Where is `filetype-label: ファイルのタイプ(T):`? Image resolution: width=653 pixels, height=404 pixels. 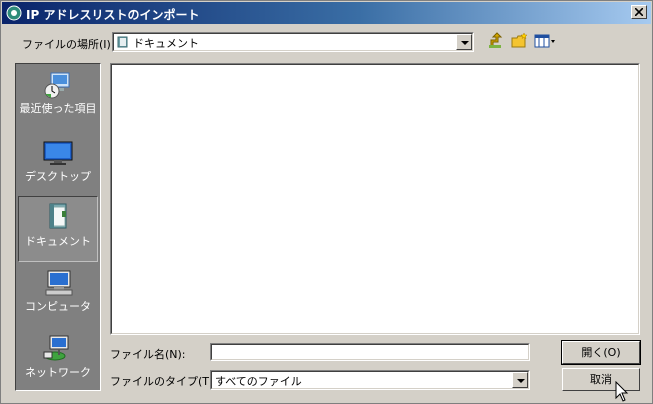 filetype-label: ファイルのタイプ(T): is located at coordinates (164, 381).